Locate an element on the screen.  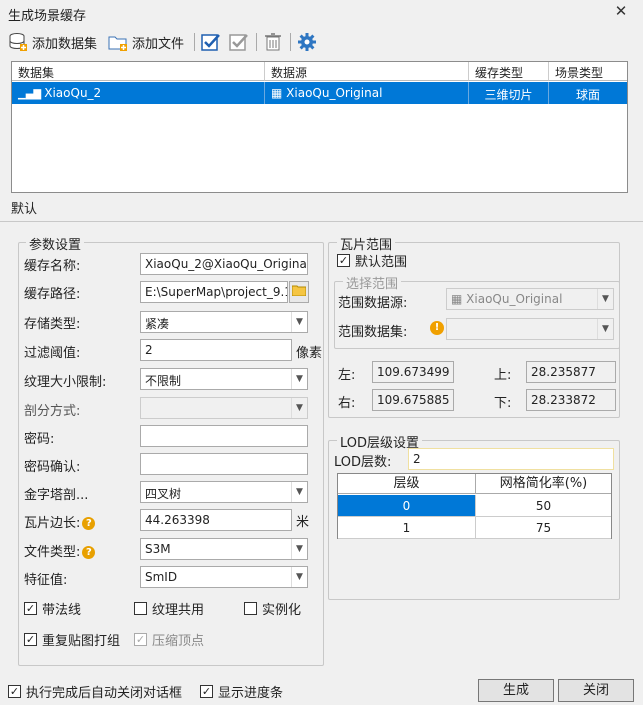
folder-icon is located at coordinates (299, 291).